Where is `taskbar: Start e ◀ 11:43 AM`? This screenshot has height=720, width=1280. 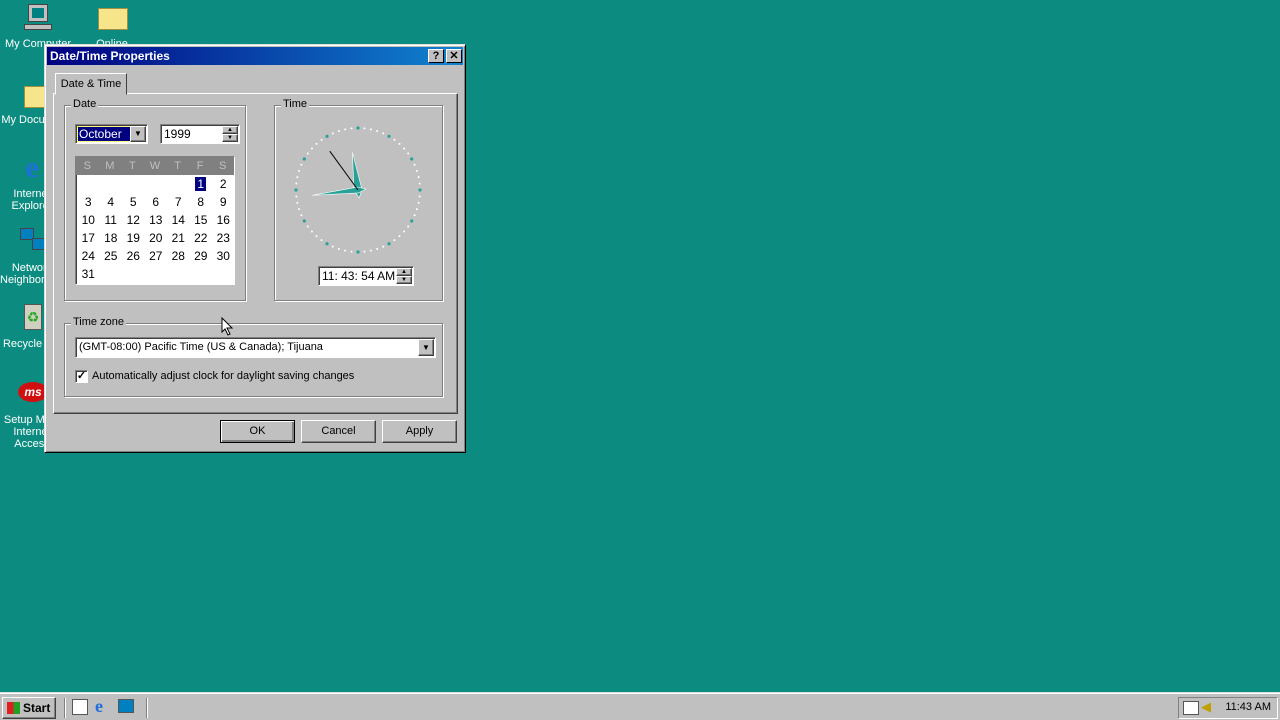
taskbar: Start e ◀ 11:43 AM is located at coordinates (640, 706).